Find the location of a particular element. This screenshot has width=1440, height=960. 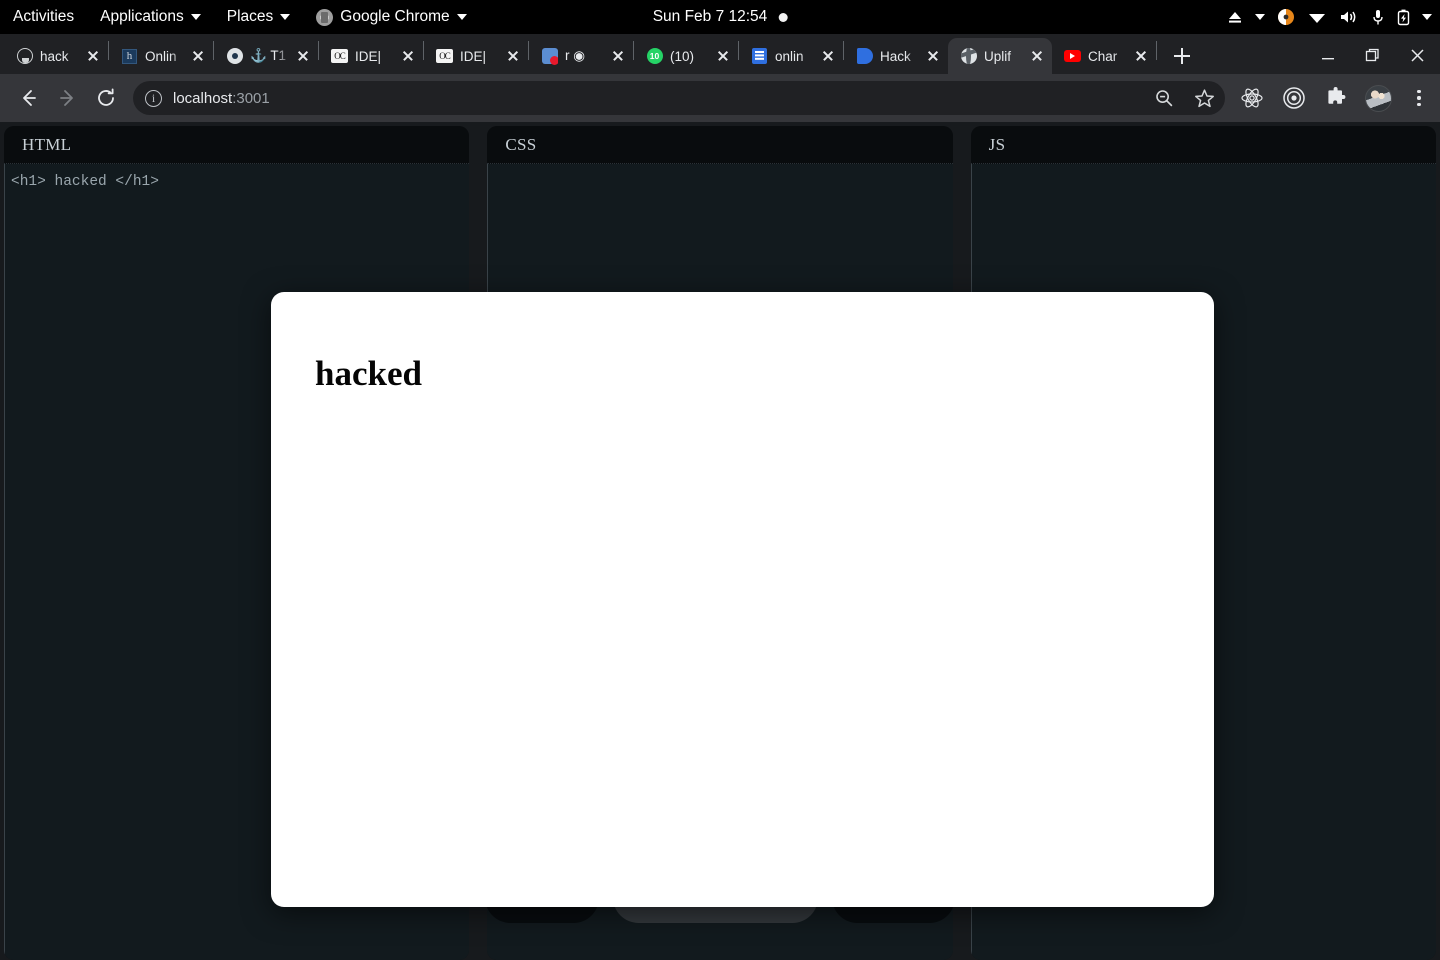

tab-title: (10) is located at coordinates (682, 56).